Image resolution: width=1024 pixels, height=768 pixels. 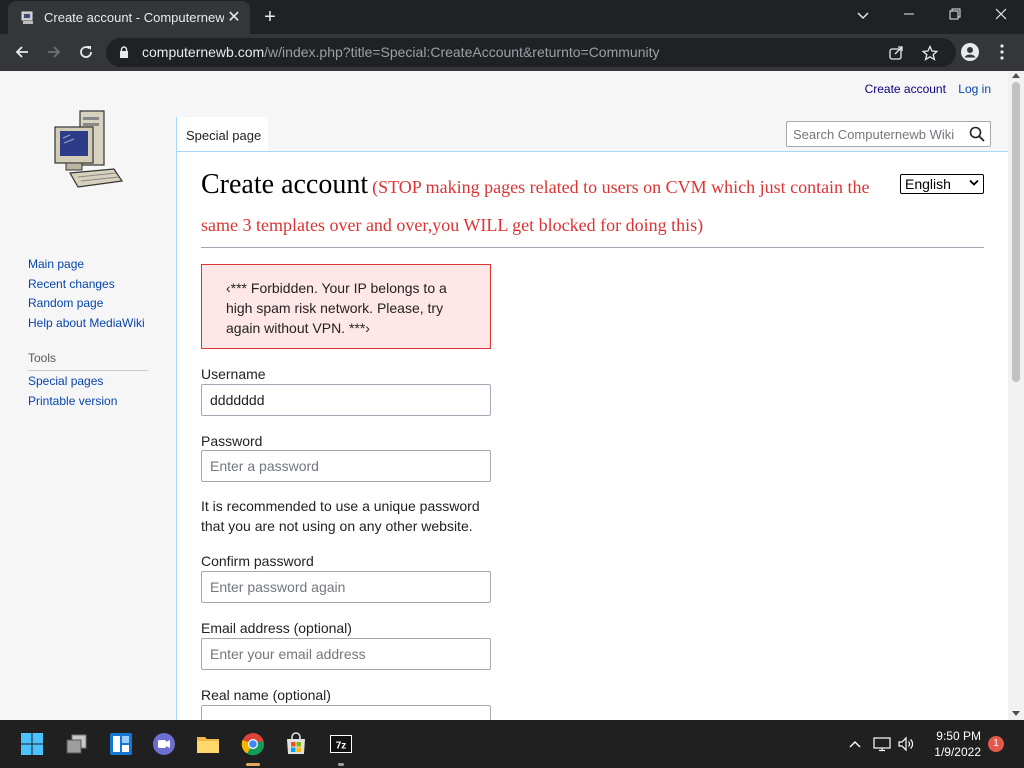 What do you see at coordinates (296, 744) in the screenshot?
I see `store-icon` at bounding box center [296, 744].